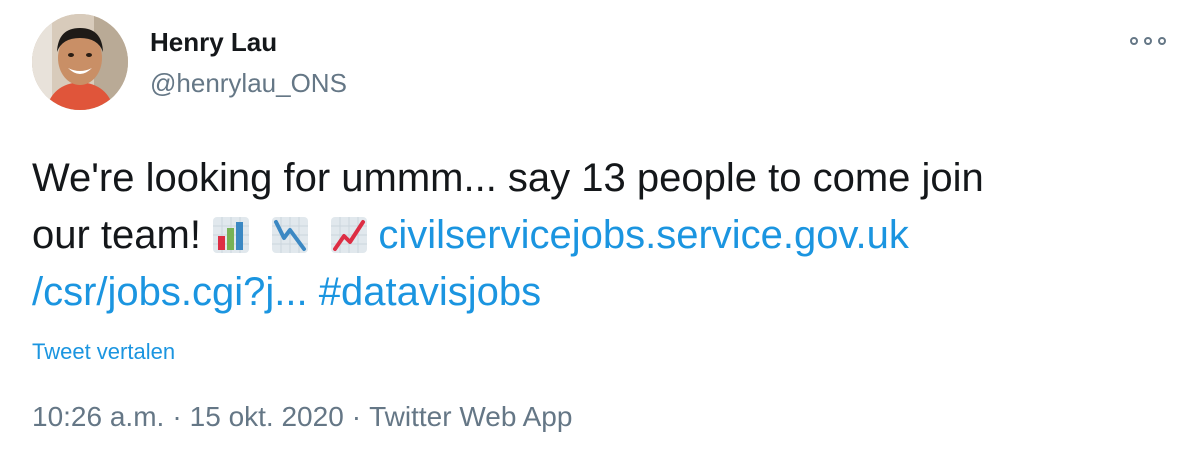  I want to click on author-display-name: Henry Lau, so click(213, 42).